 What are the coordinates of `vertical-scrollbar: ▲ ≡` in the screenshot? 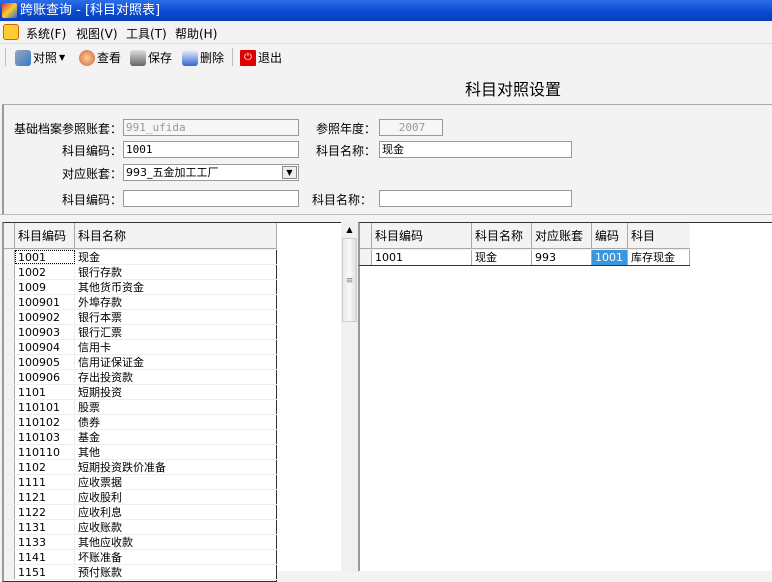 It's located at (349, 396).